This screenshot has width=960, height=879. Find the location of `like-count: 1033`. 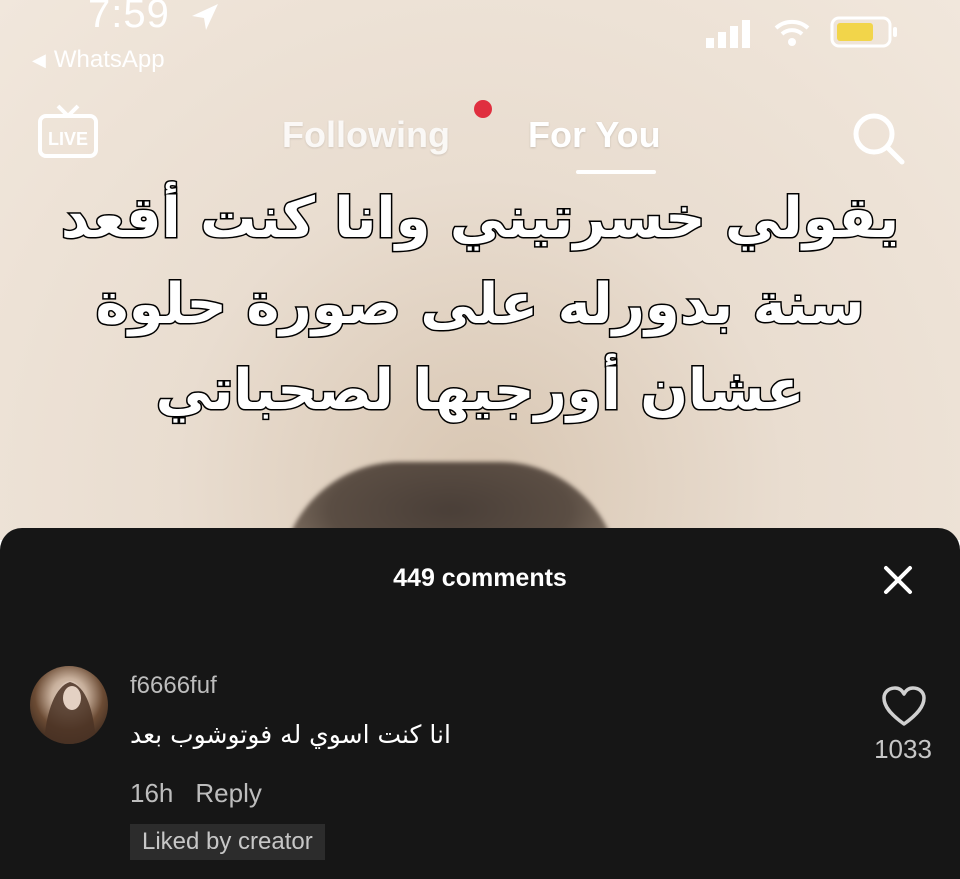

like-count: 1033 is located at coordinates (903, 749).